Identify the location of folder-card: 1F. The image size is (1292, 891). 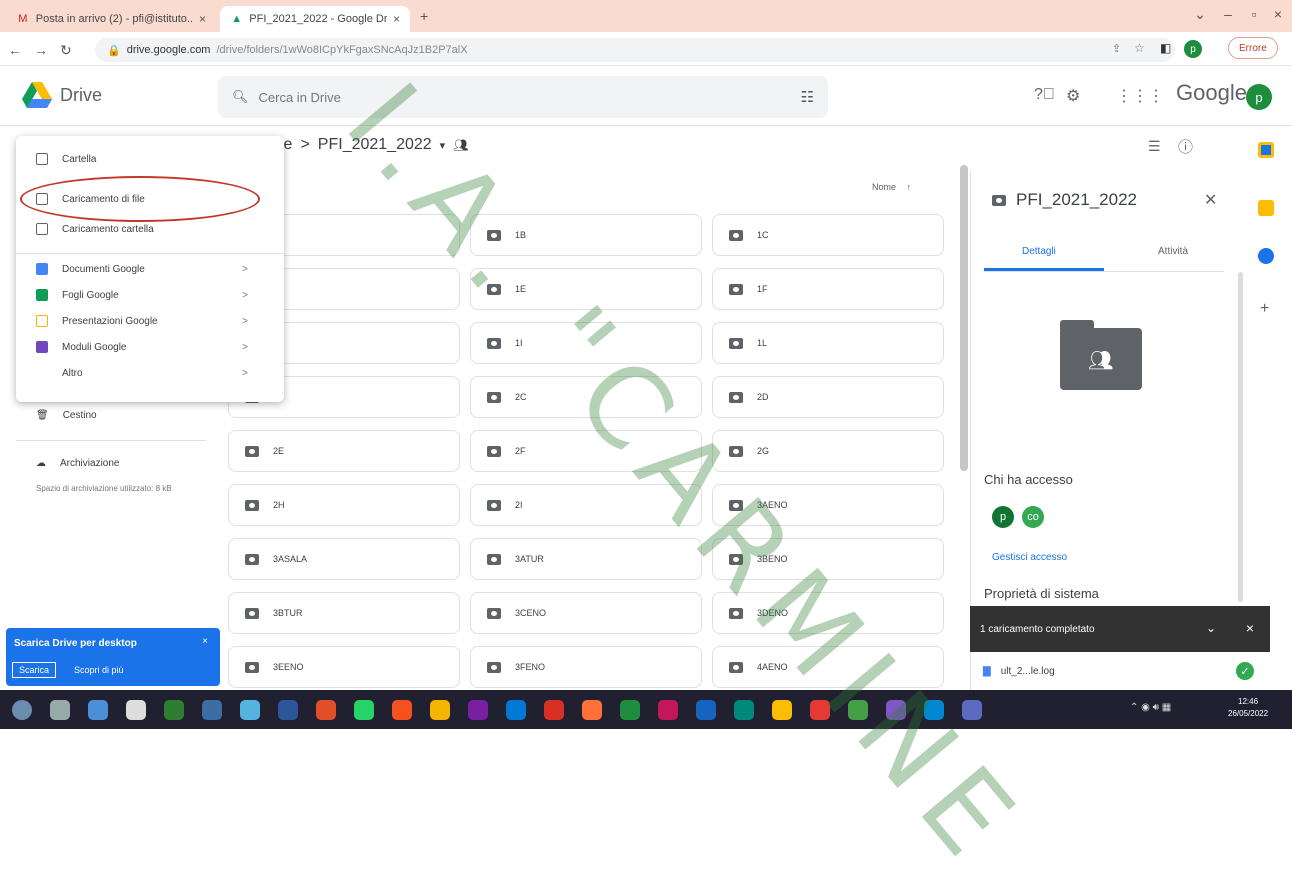
(828, 289).